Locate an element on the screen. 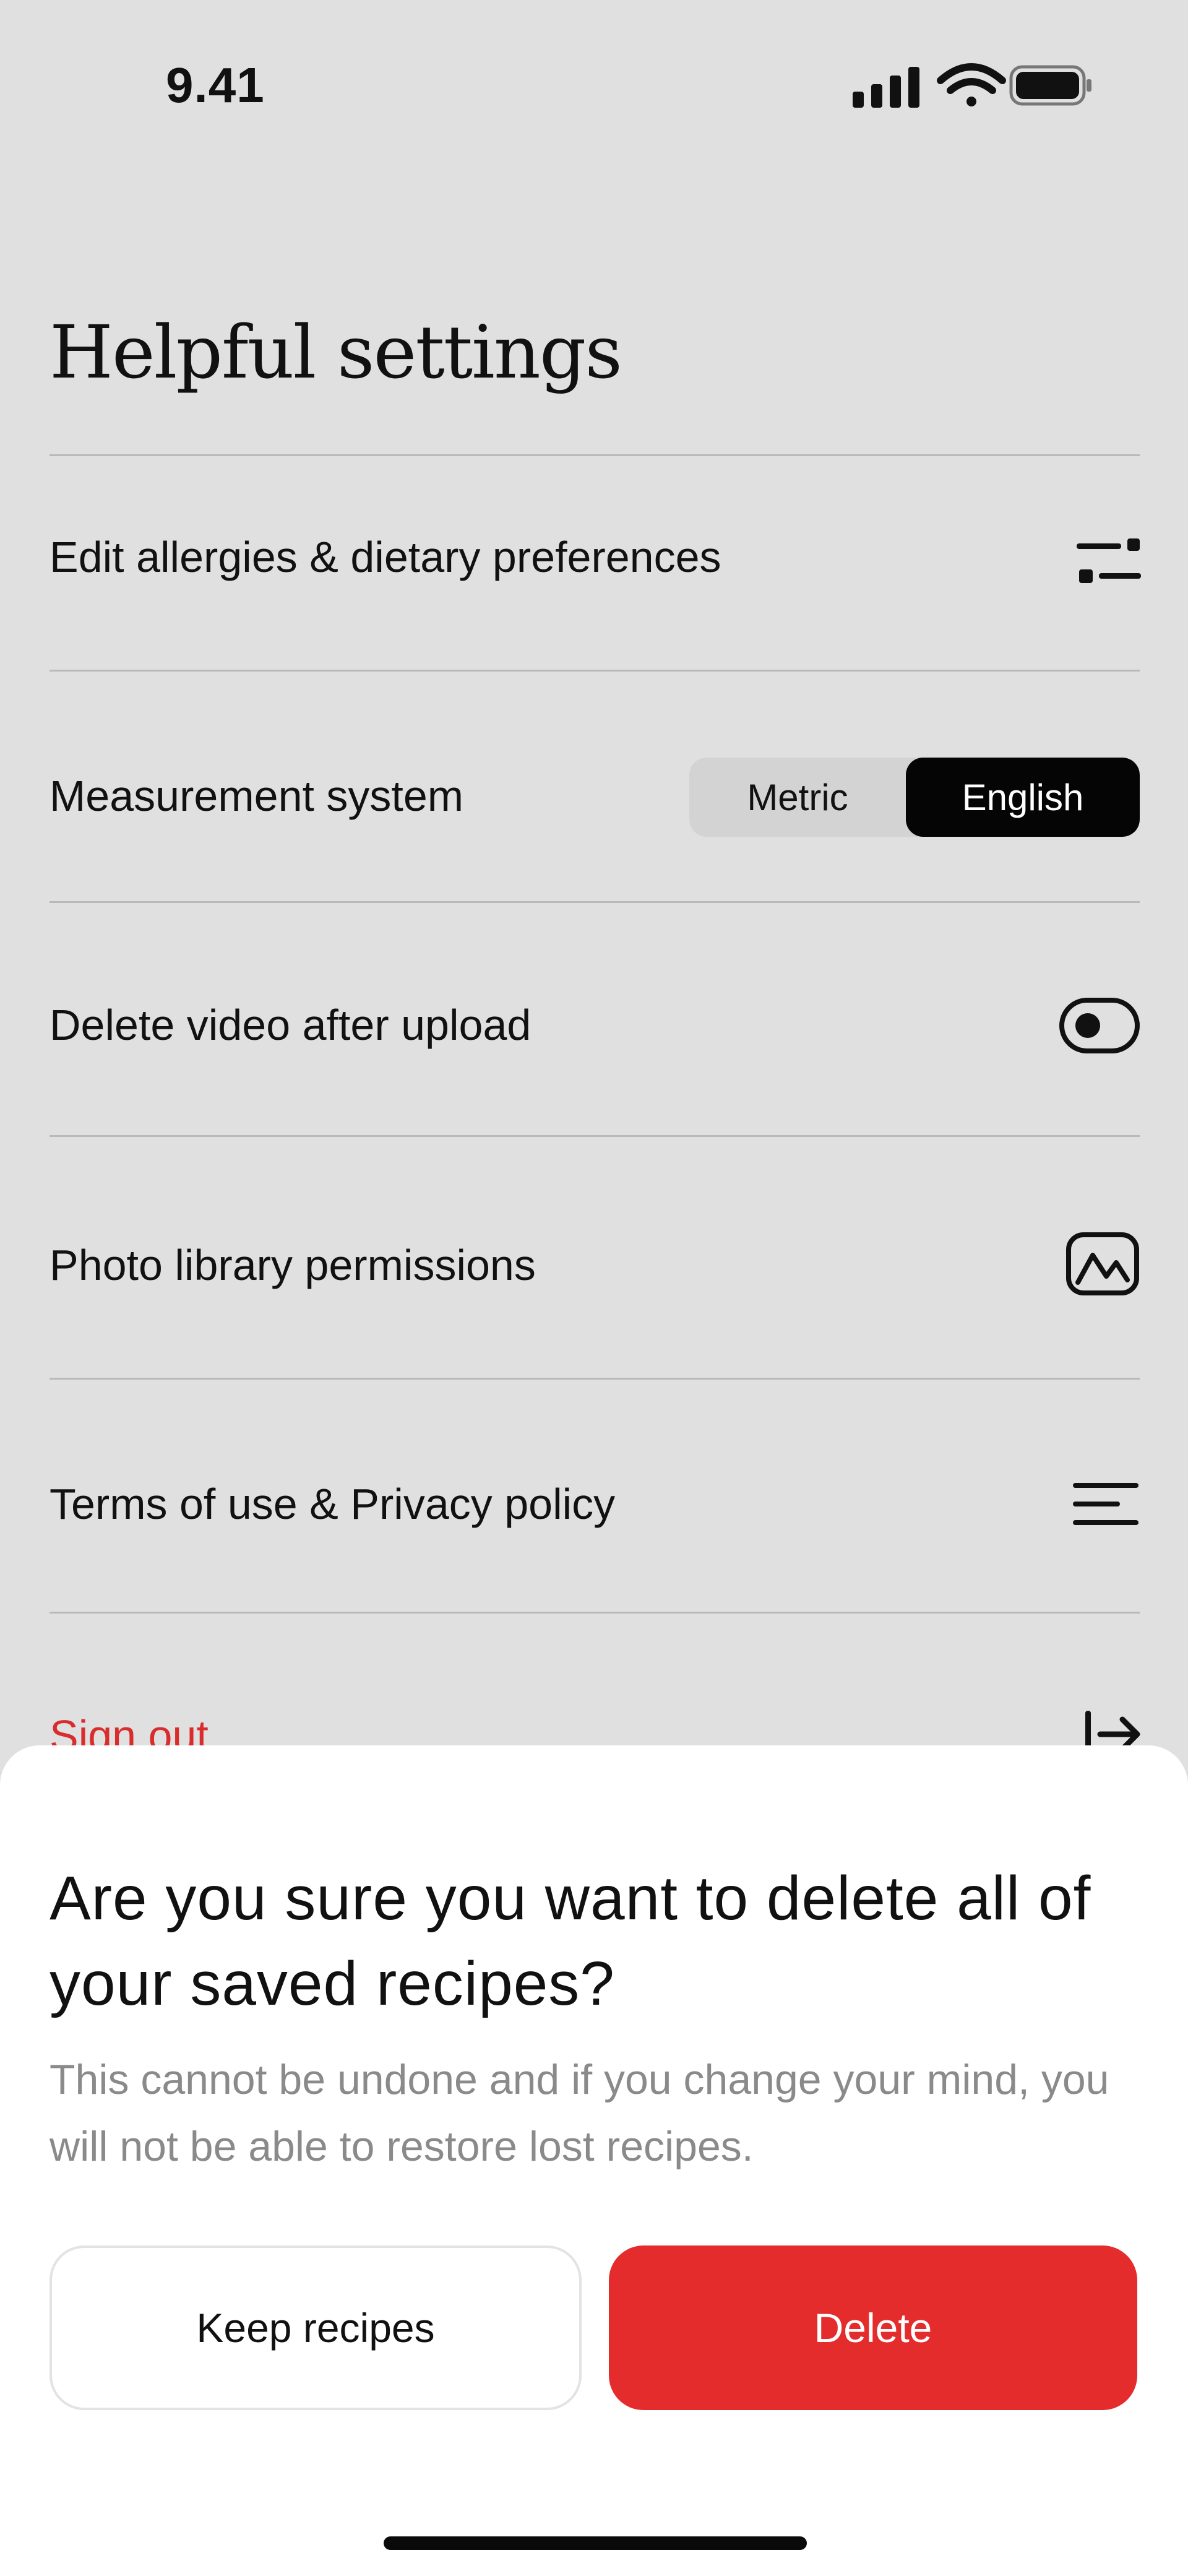 Image resolution: width=1188 pixels, height=2576 pixels. status-icons is located at coordinates (972, 86).